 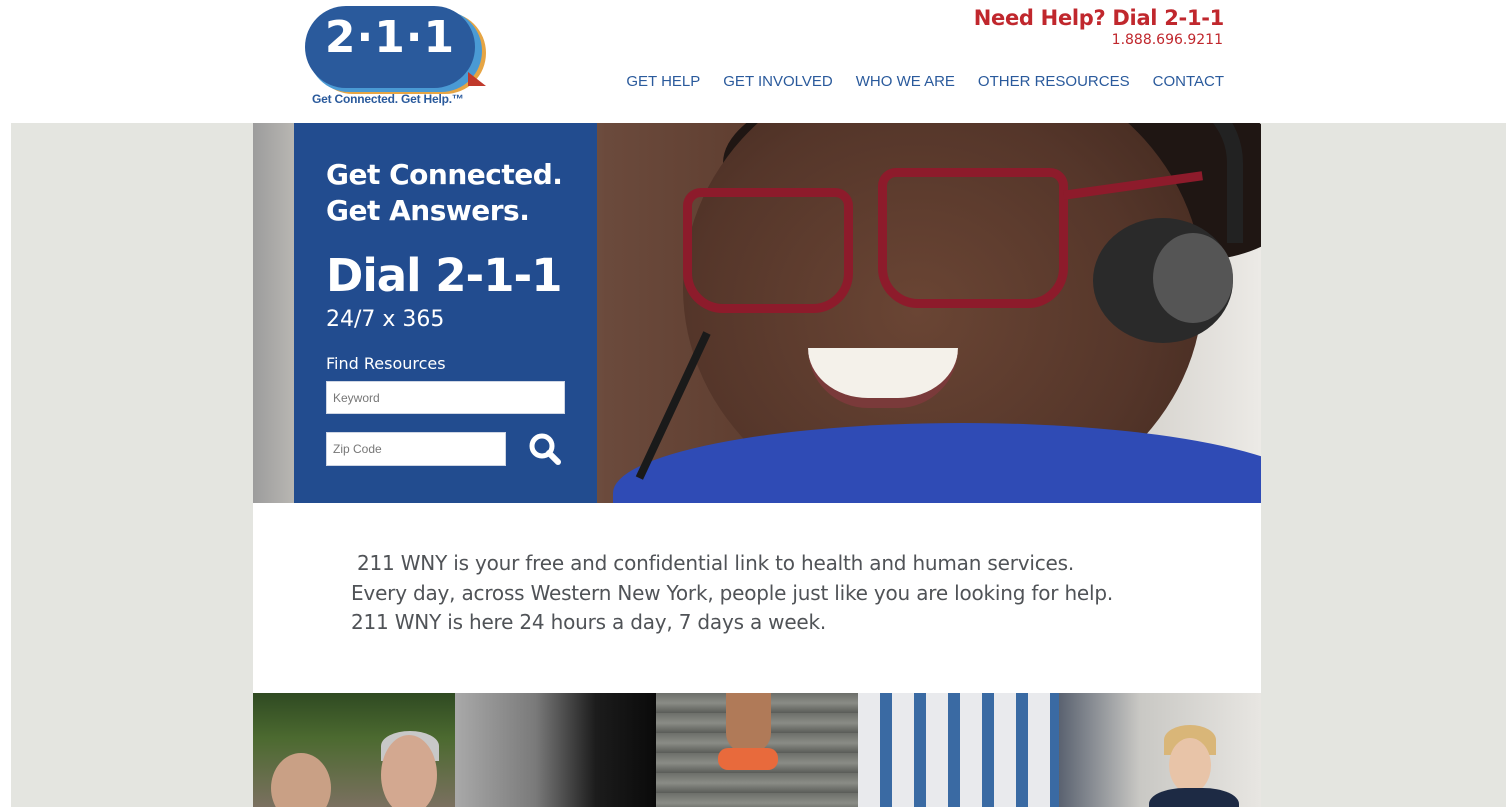 What do you see at coordinates (1054, 81) in the screenshot?
I see `nav-other-resources: OTHER RESOURCES` at bounding box center [1054, 81].